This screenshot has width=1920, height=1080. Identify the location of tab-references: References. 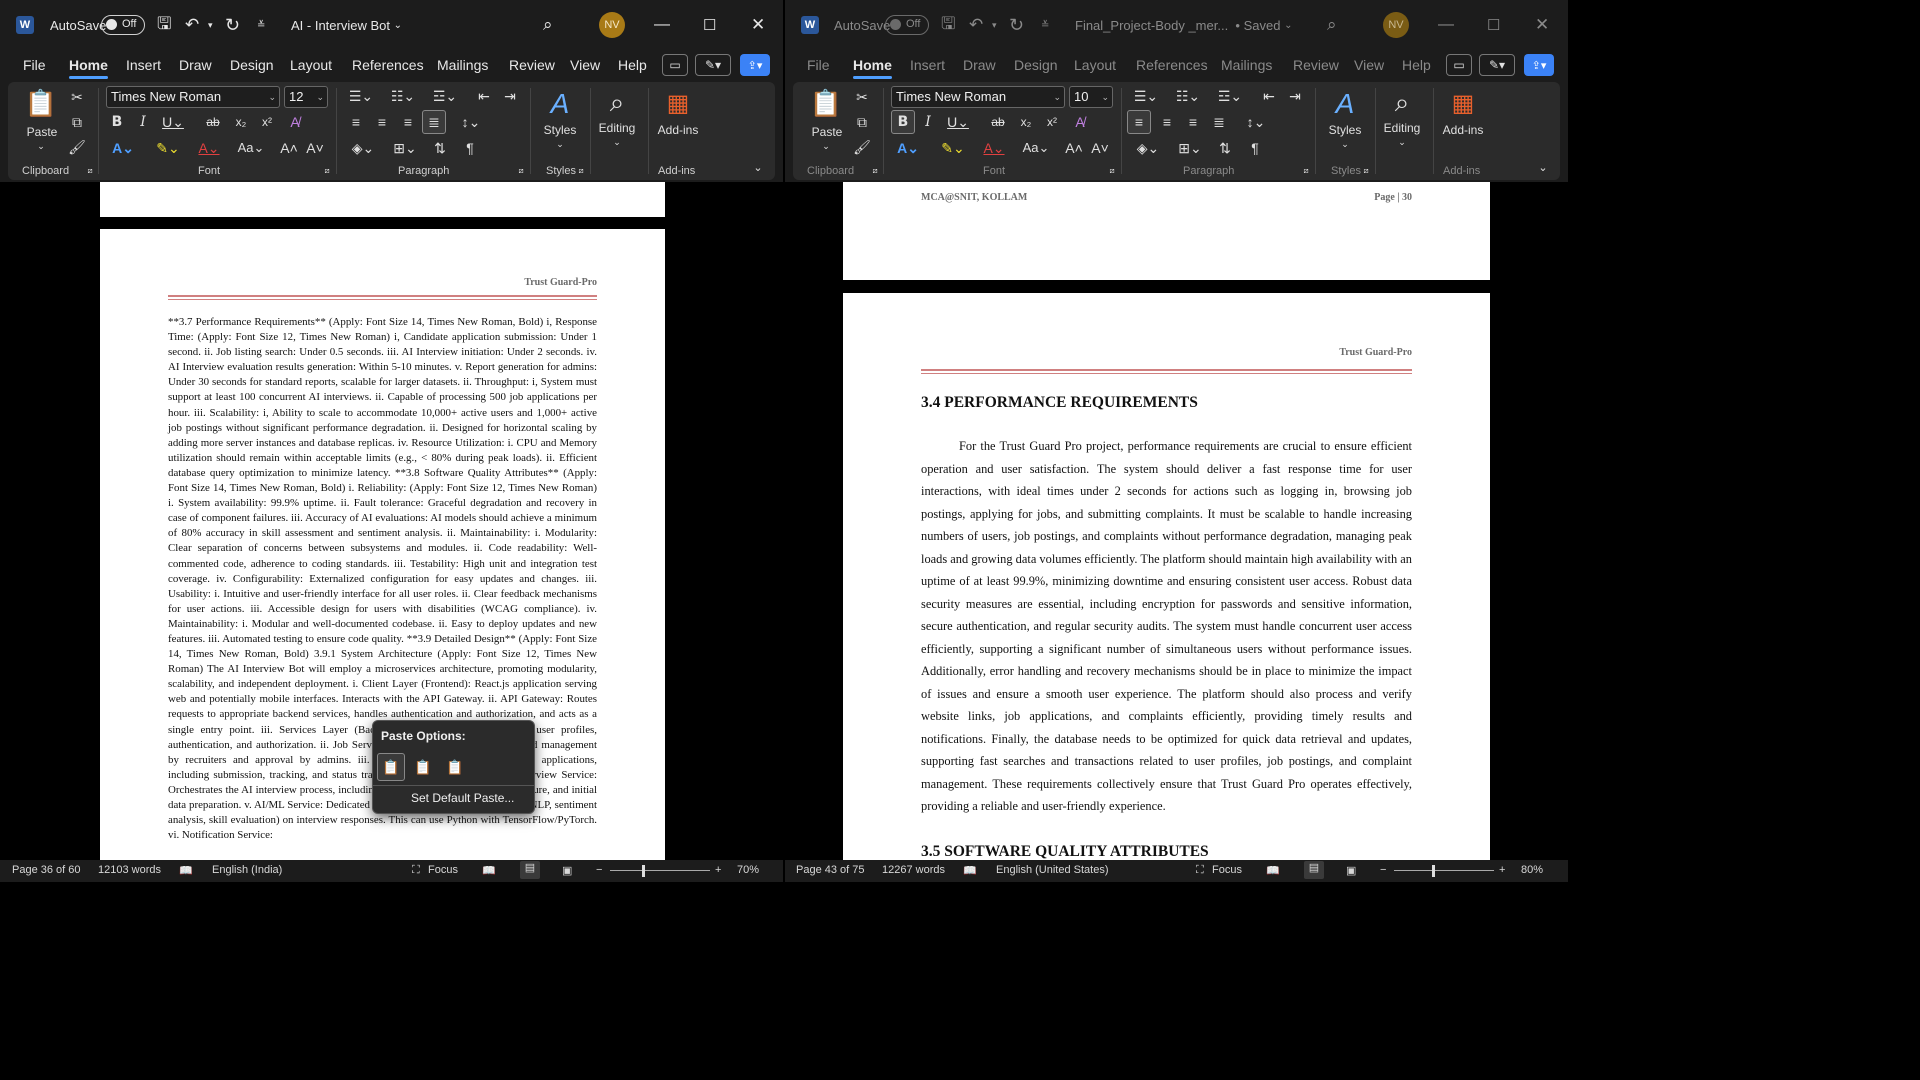
(388, 65).